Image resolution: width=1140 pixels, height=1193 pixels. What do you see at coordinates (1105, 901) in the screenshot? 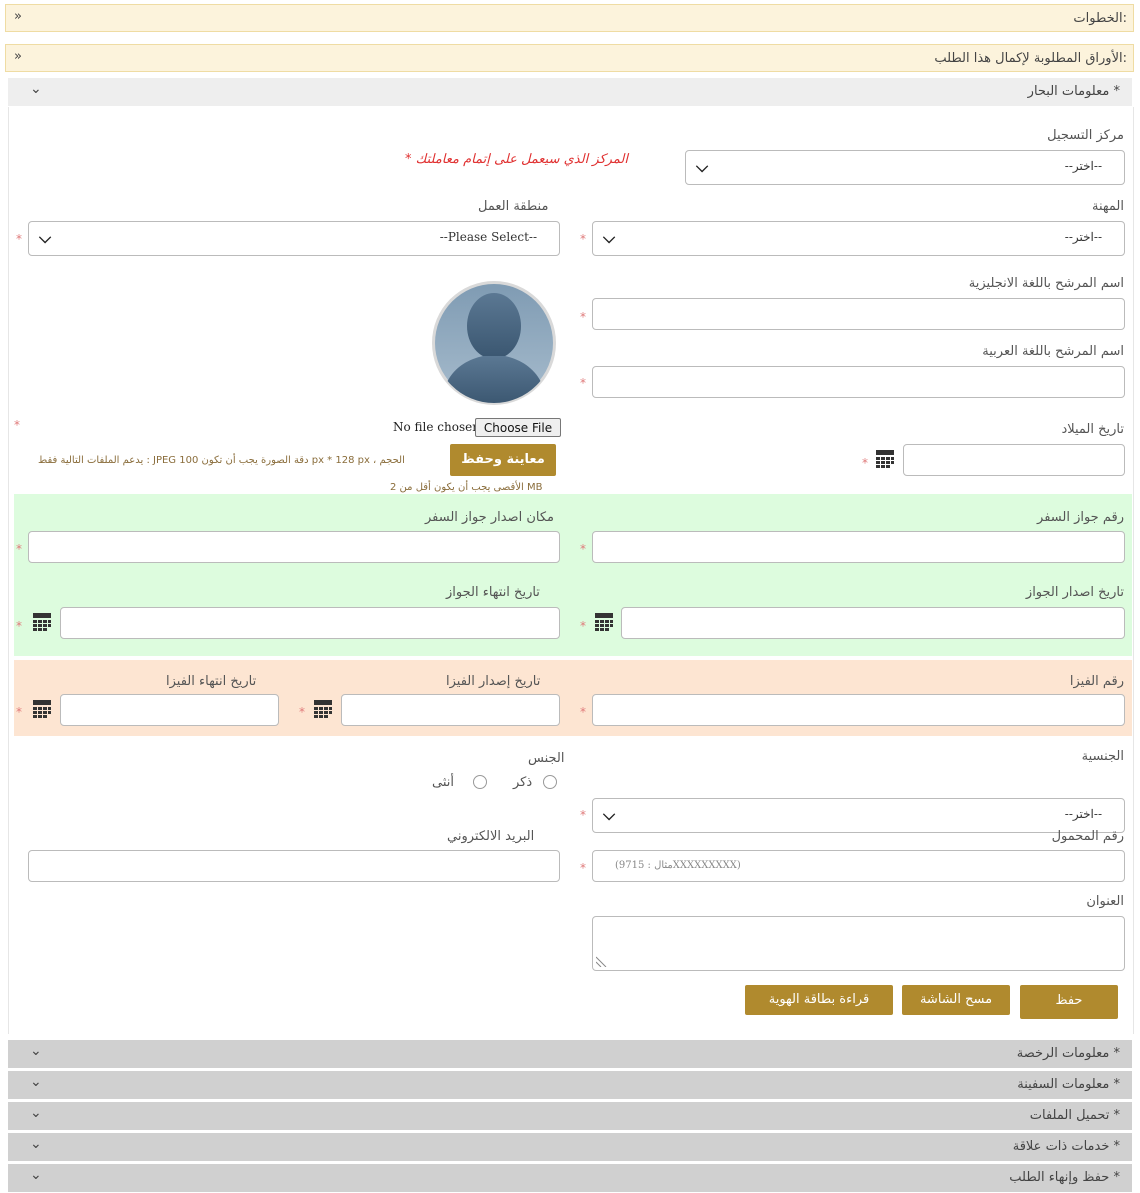
I see `address-label: العنوان` at bounding box center [1105, 901].